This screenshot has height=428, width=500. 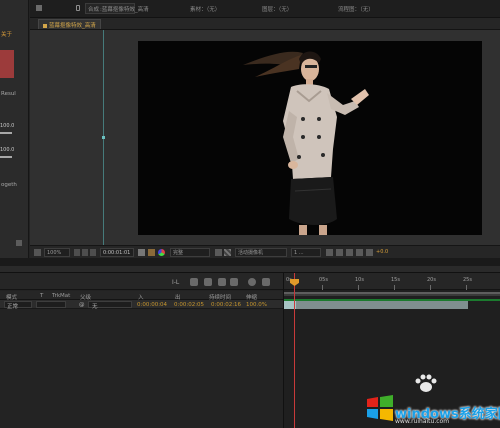 What do you see at coordinates (250, 262) in the screenshot?
I see `panel-divider` at bounding box center [250, 262].